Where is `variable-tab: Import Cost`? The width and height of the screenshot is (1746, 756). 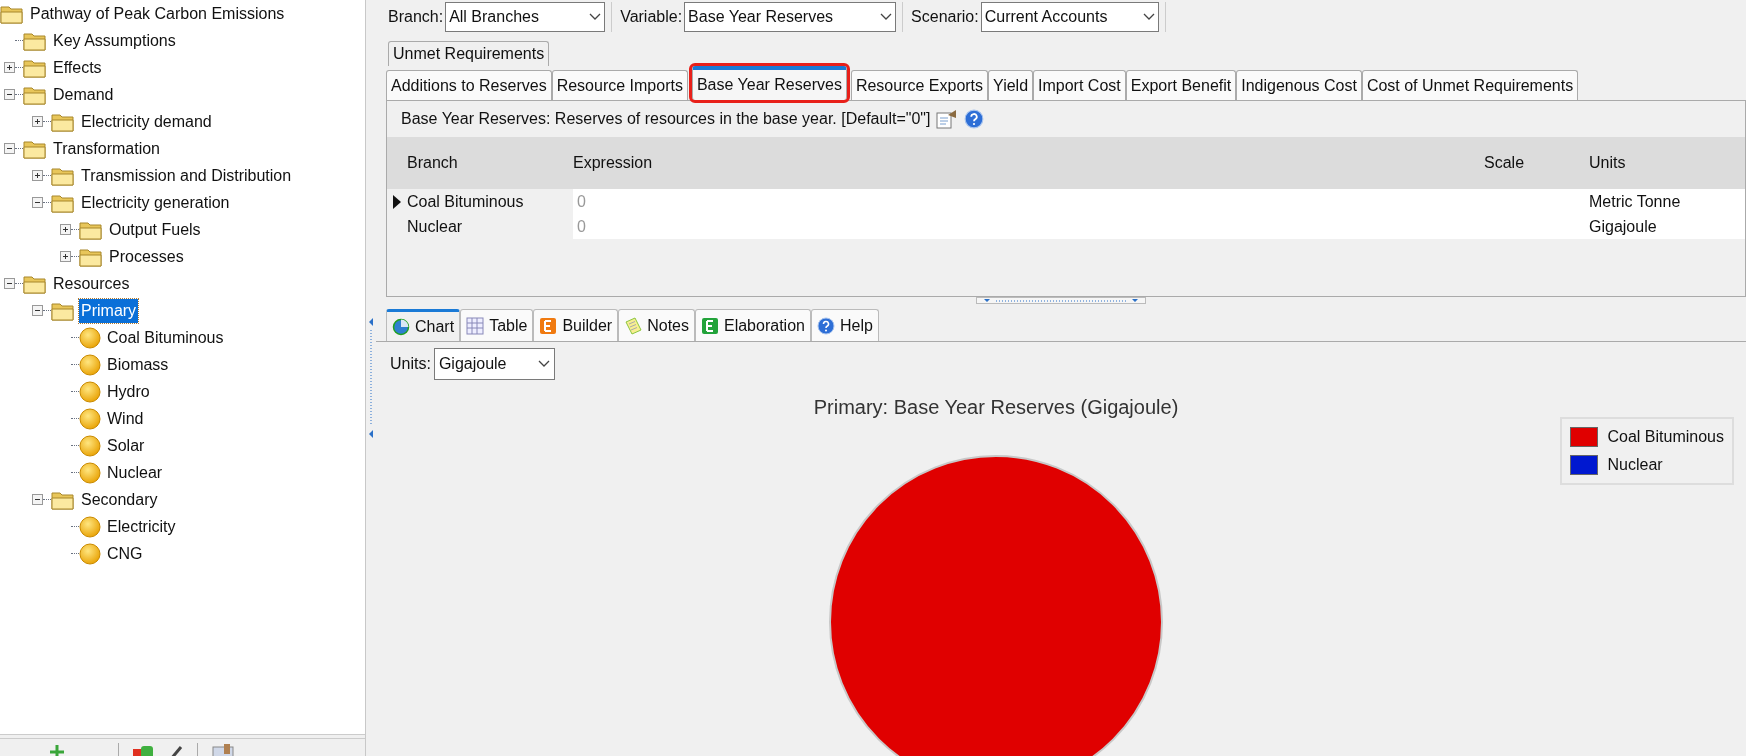
variable-tab: Import Cost is located at coordinates (1079, 85).